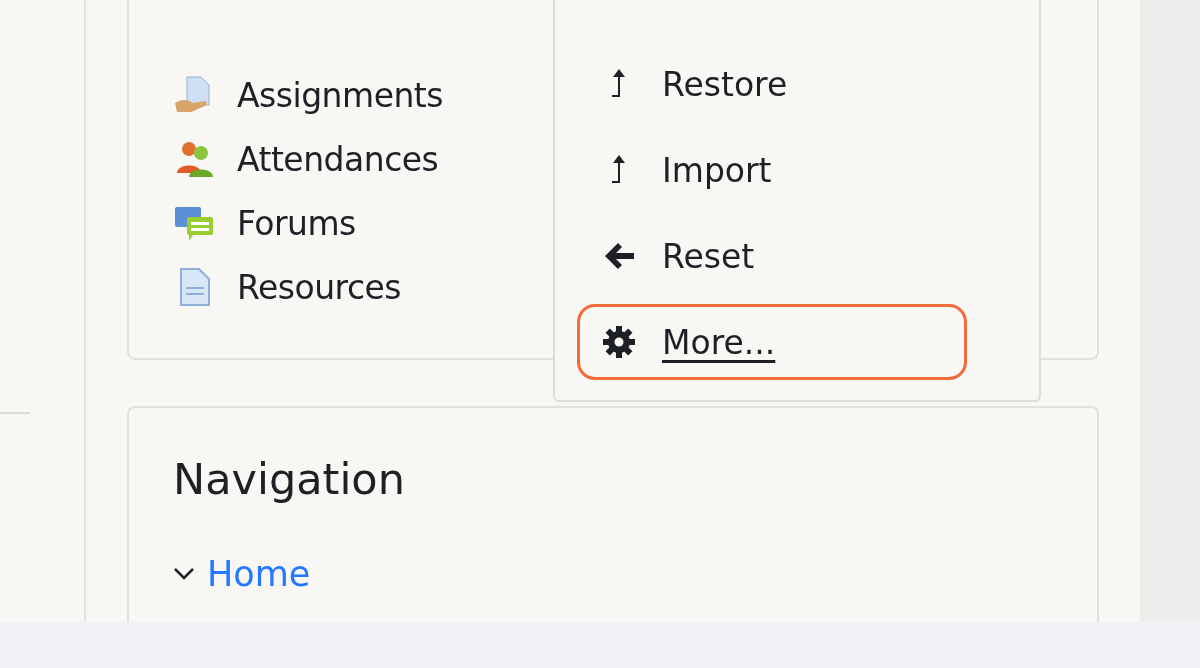 The width and height of the screenshot is (1200, 668). I want to click on activity-link: Assignments, so click(340, 95).